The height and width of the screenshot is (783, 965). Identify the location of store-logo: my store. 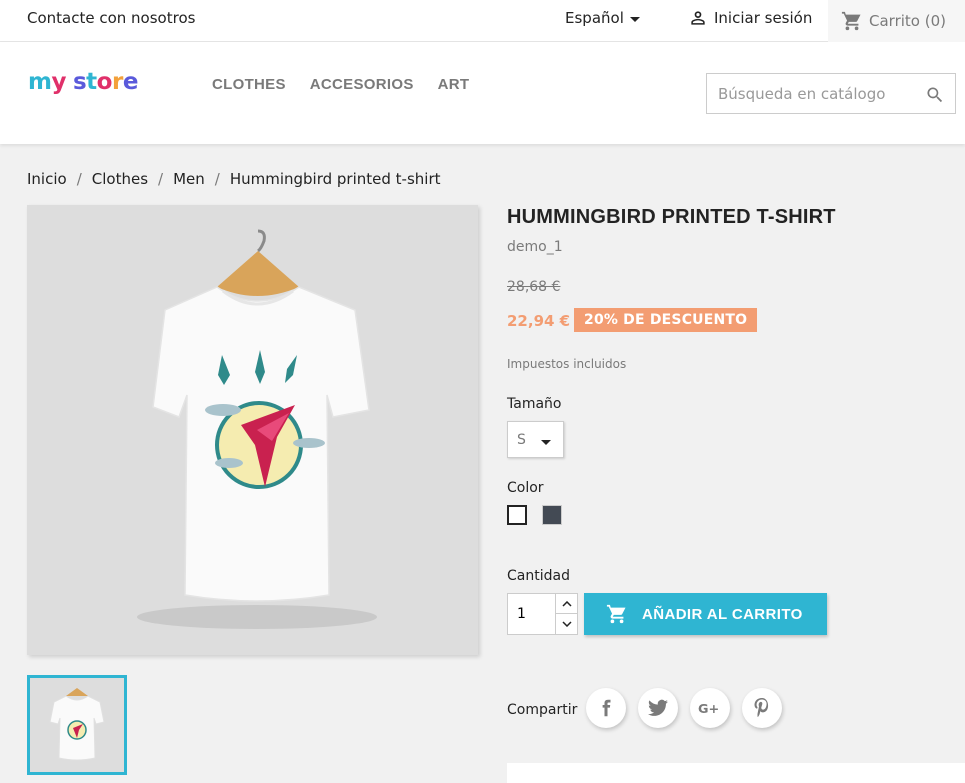
(83, 82).